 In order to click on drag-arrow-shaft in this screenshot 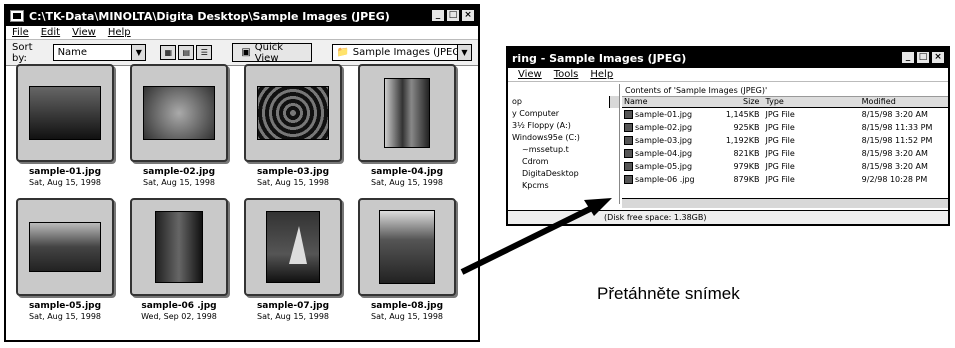, I will do `click(529, 239)`.